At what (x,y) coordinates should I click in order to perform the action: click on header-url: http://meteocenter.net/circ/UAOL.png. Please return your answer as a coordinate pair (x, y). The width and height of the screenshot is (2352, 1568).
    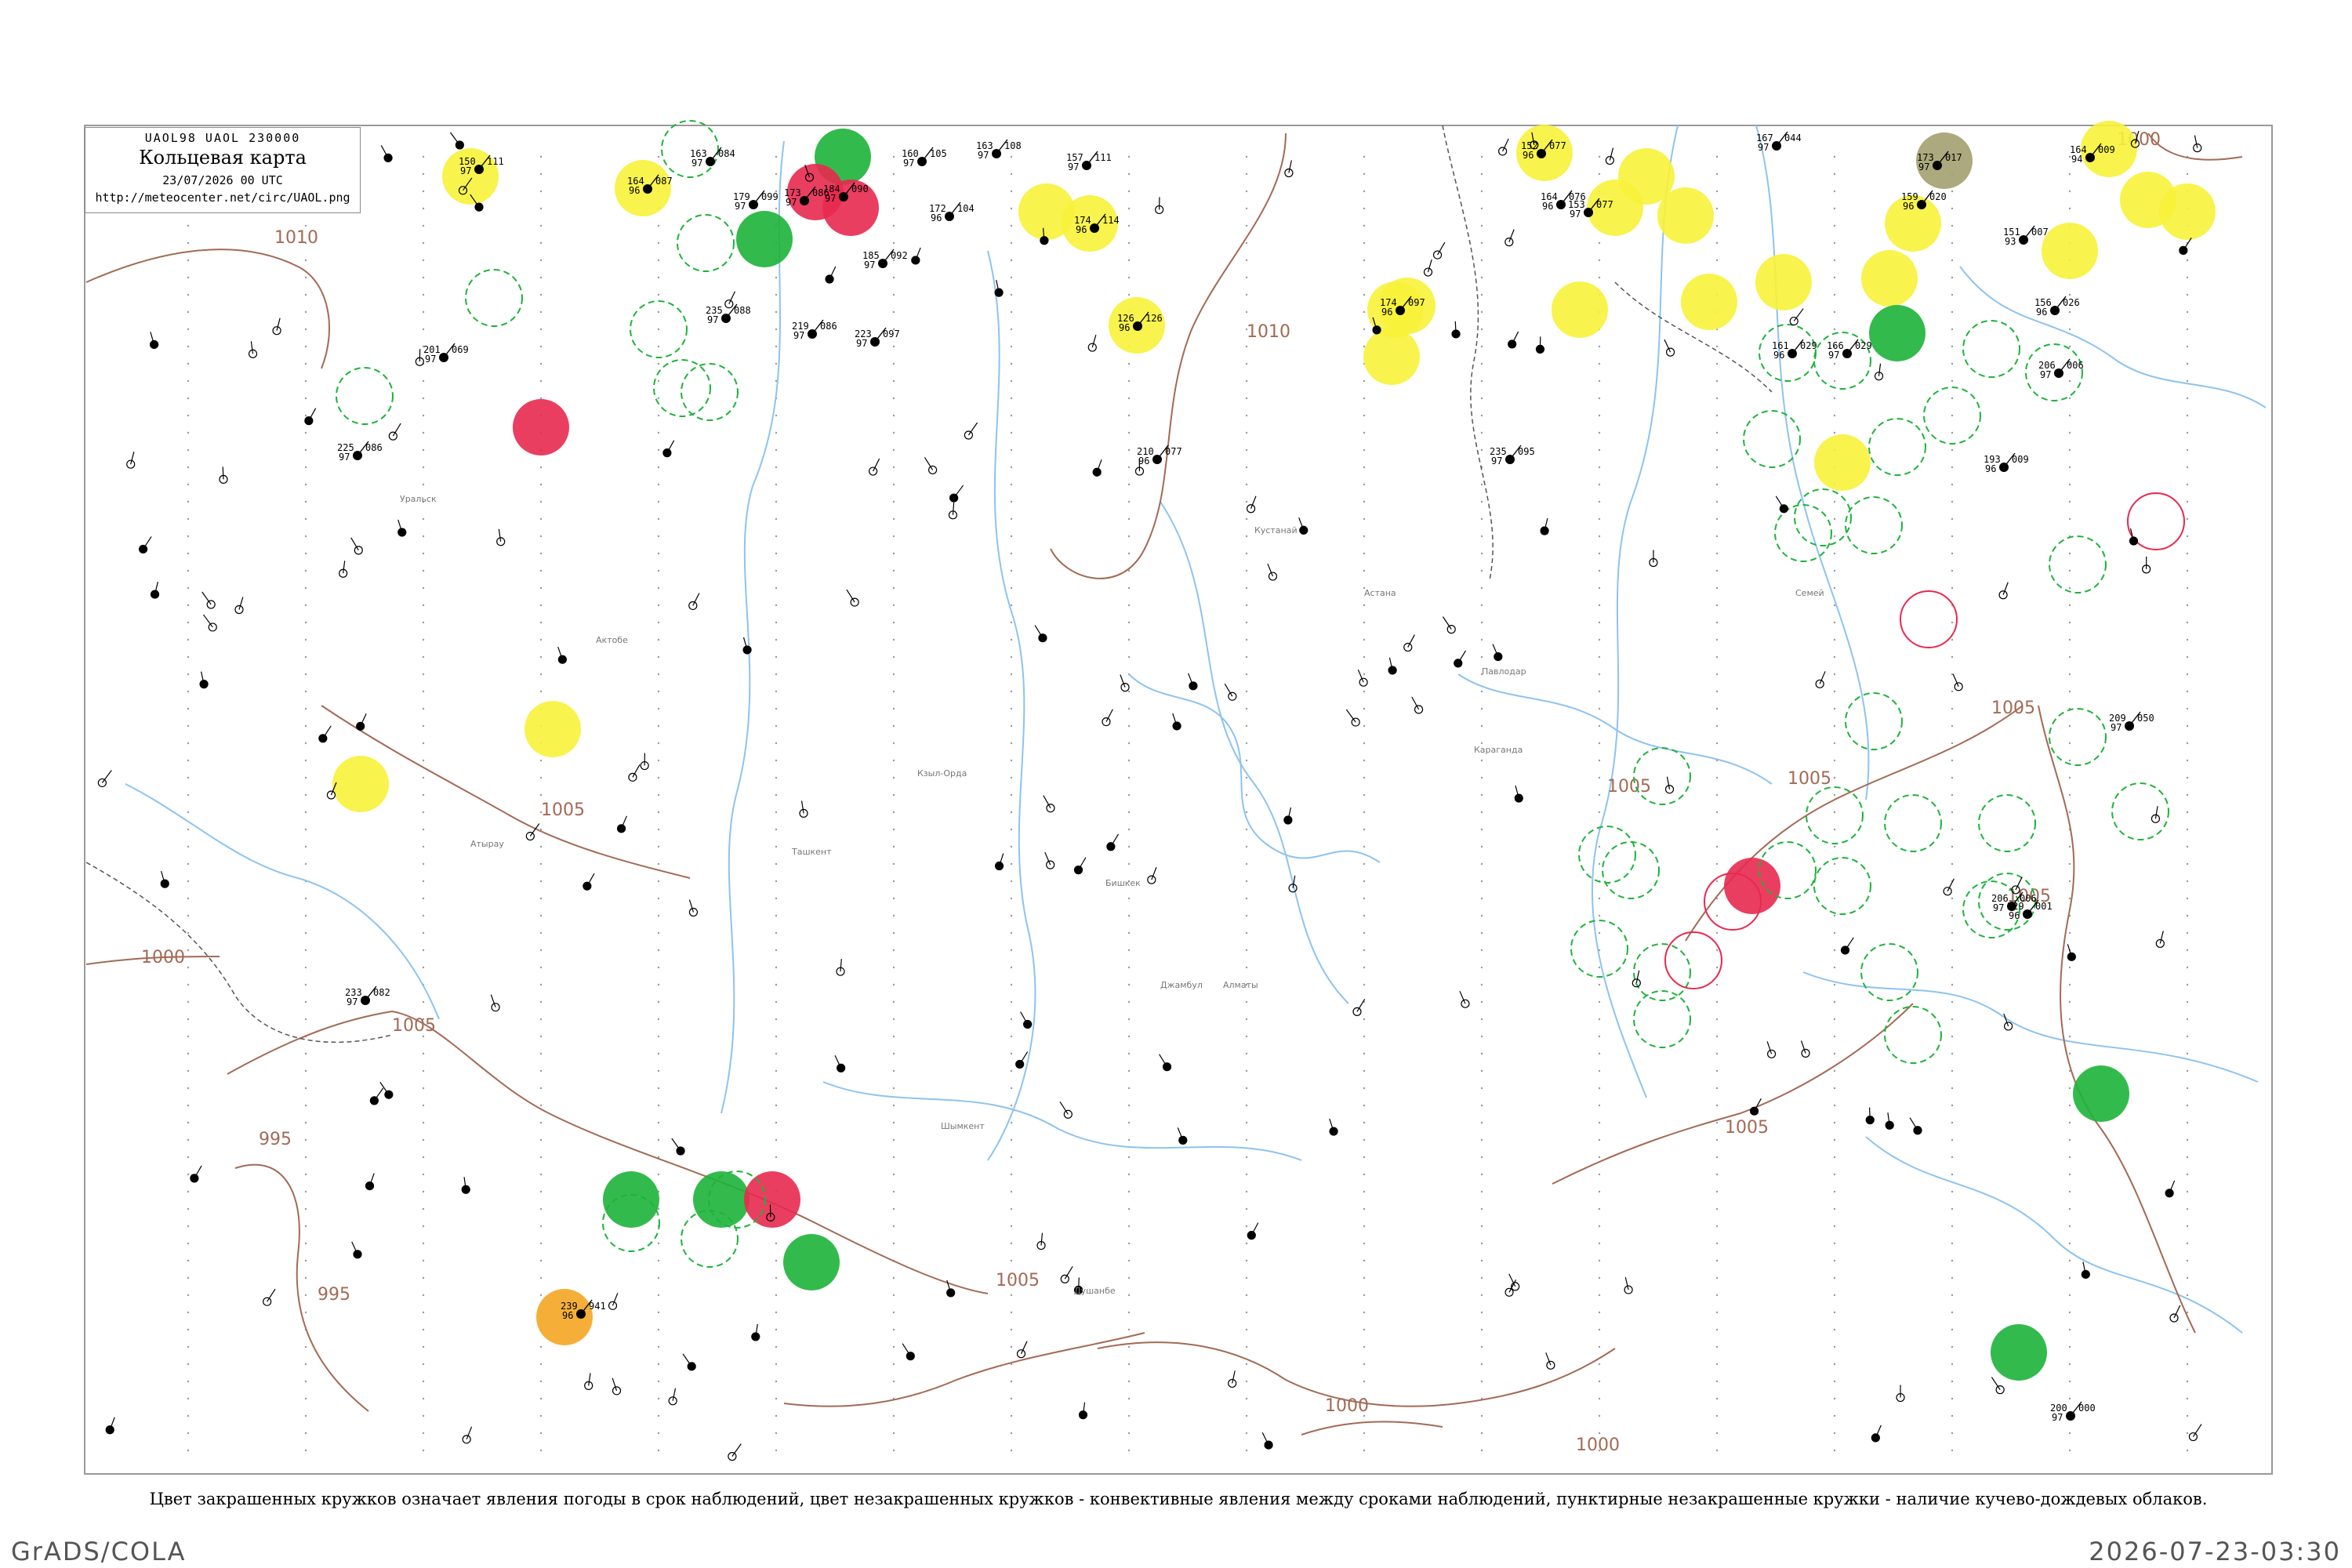
    Looking at the image, I should click on (222, 198).